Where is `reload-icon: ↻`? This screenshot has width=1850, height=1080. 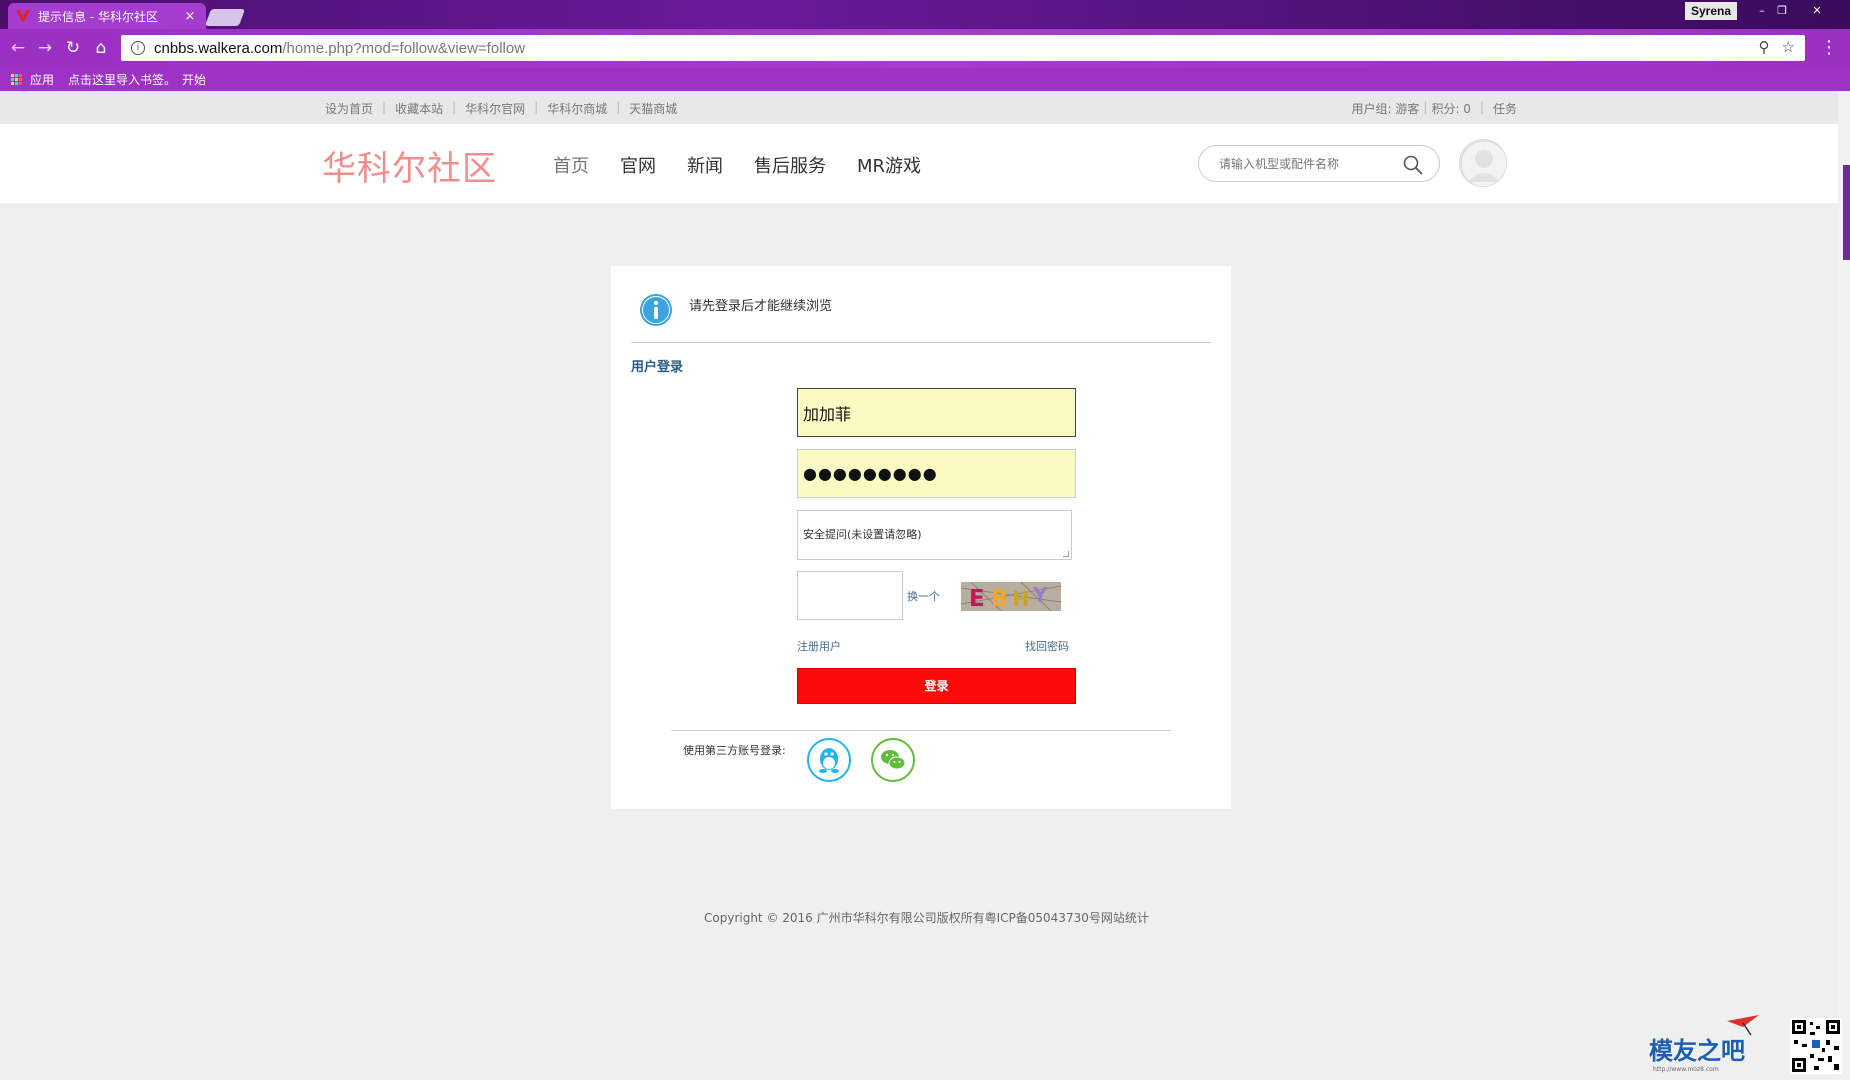
reload-icon: ↻ is located at coordinates (73, 48).